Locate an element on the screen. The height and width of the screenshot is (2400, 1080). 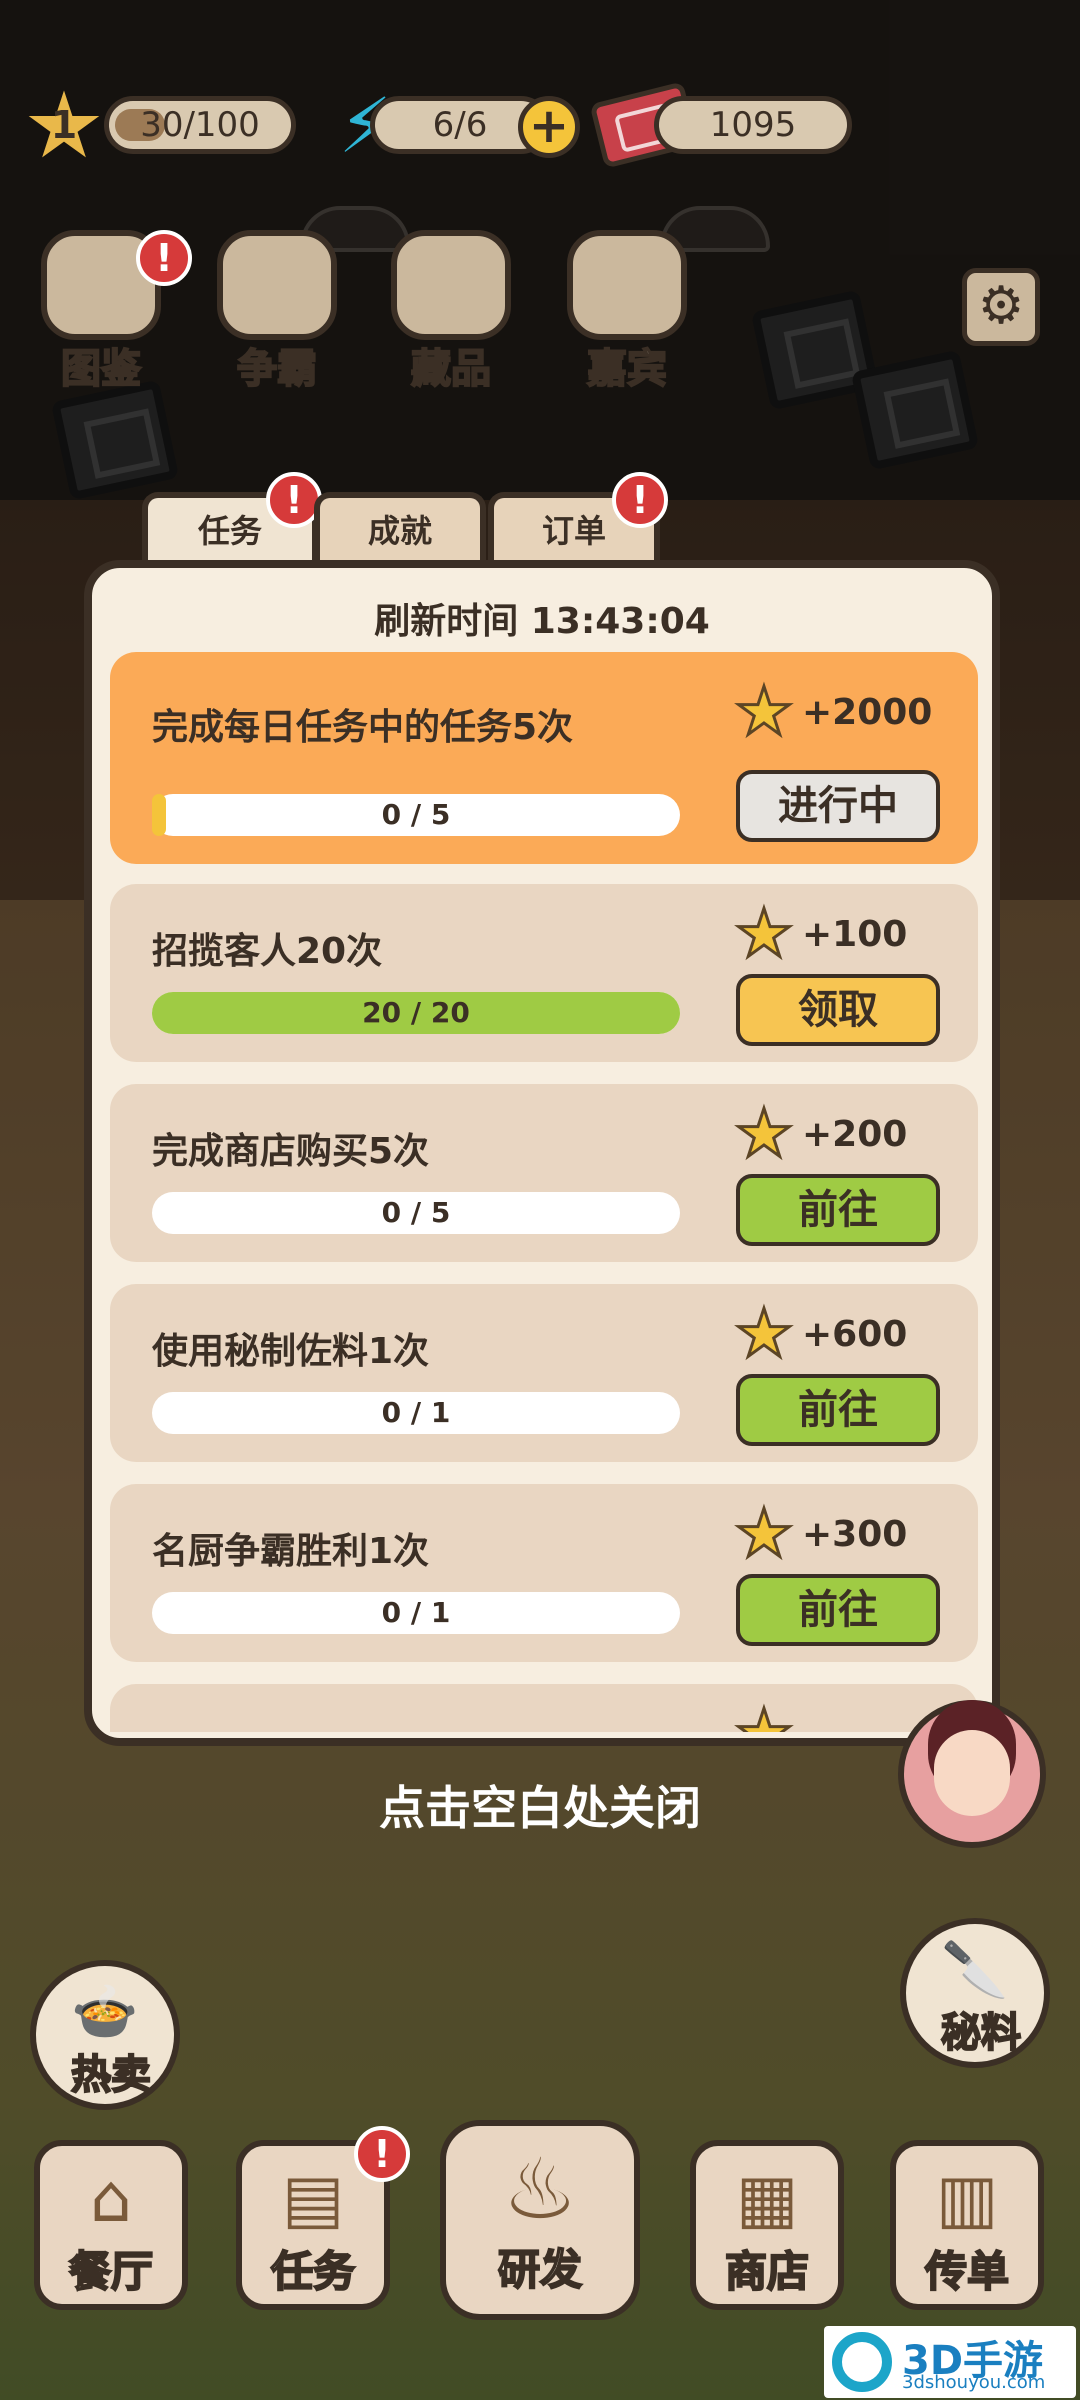
pot-icon is located at coordinates (277, 285).